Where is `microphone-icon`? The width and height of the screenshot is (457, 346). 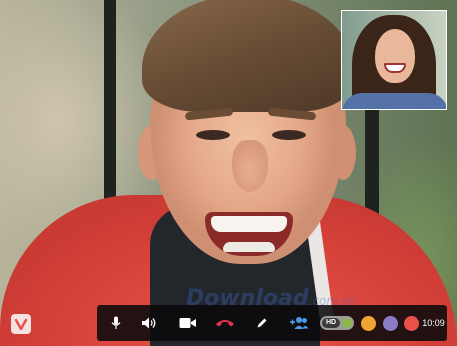
microphone-icon is located at coordinates (116, 322).